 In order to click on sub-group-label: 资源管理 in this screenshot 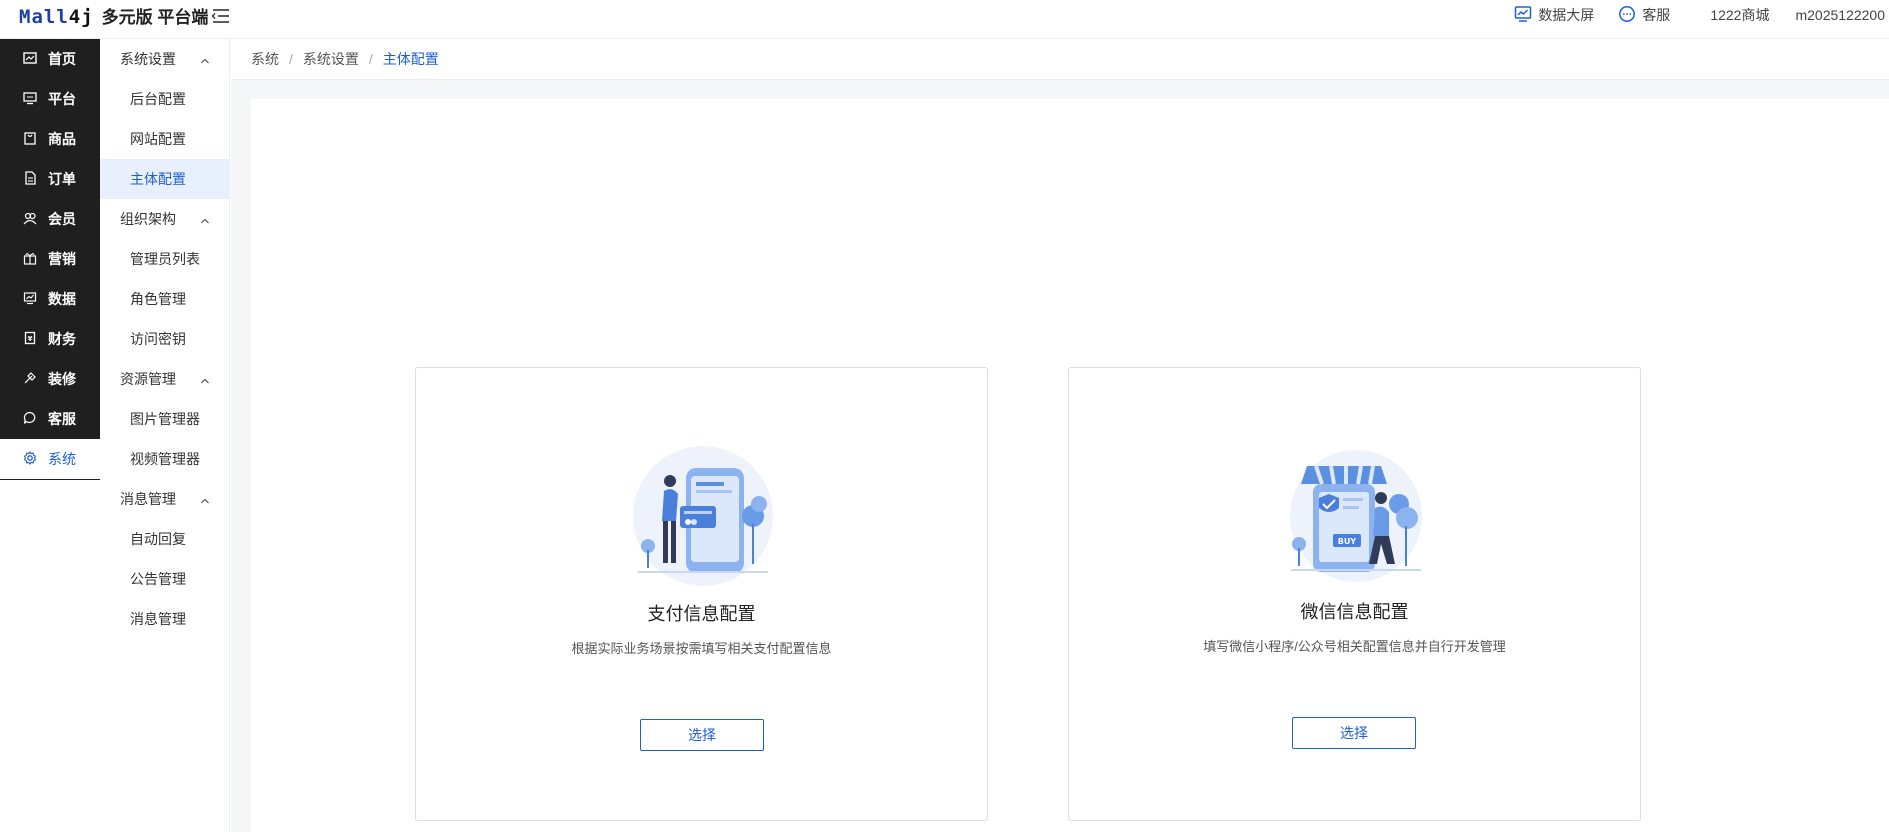, I will do `click(148, 379)`.